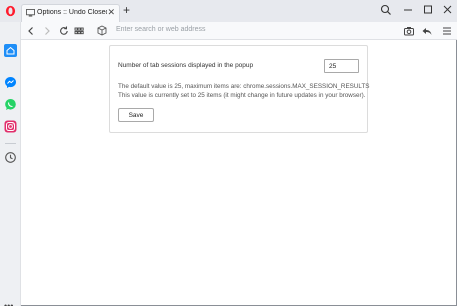 The image size is (457, 306). Describe the element at coordinates (31, 31) in the screenshot. I see `back-arrow-icon` at that location.